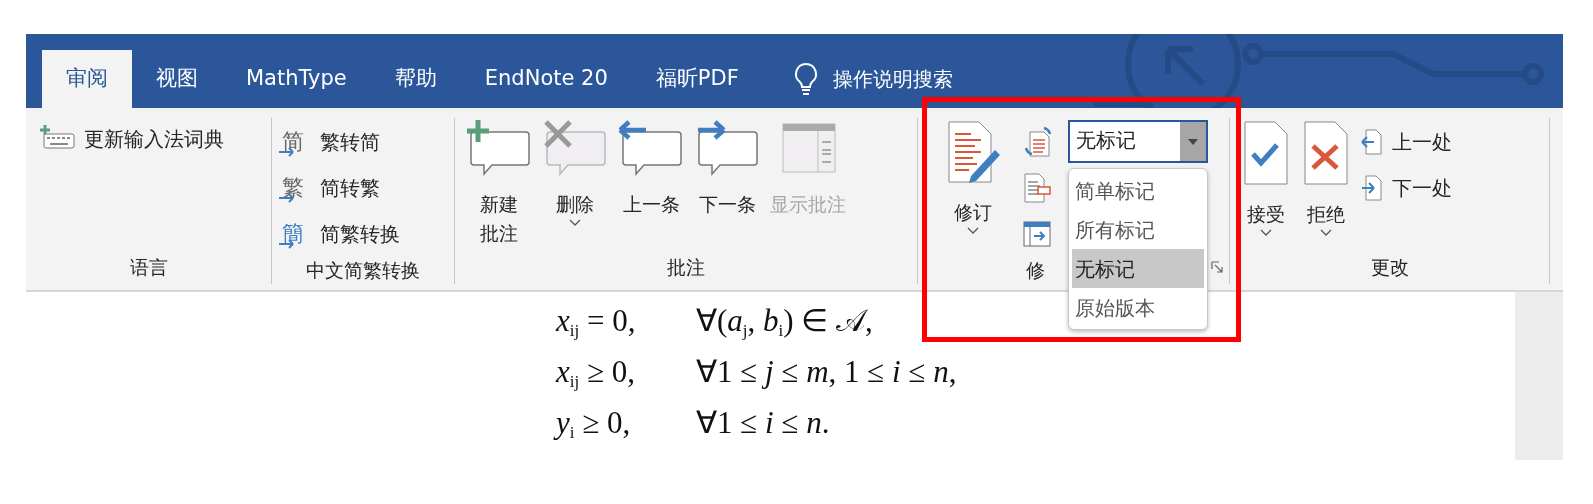 Image resolution: width=1593 pixels, height=504 pixels. I want to click on previous-change-icon, so click(1372, 142).